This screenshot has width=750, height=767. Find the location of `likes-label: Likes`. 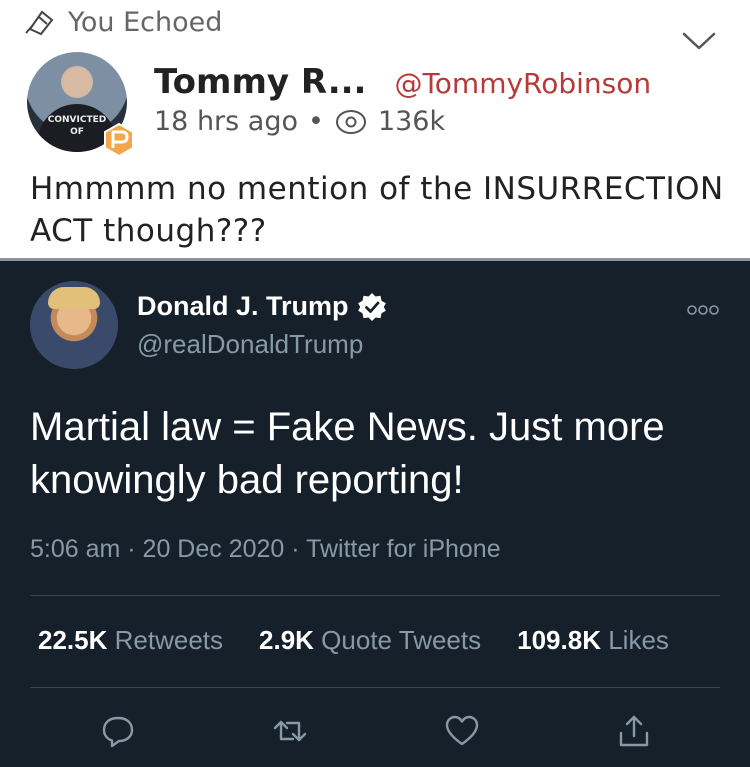

likes-label: Likes is located at coordinates (638, 640).